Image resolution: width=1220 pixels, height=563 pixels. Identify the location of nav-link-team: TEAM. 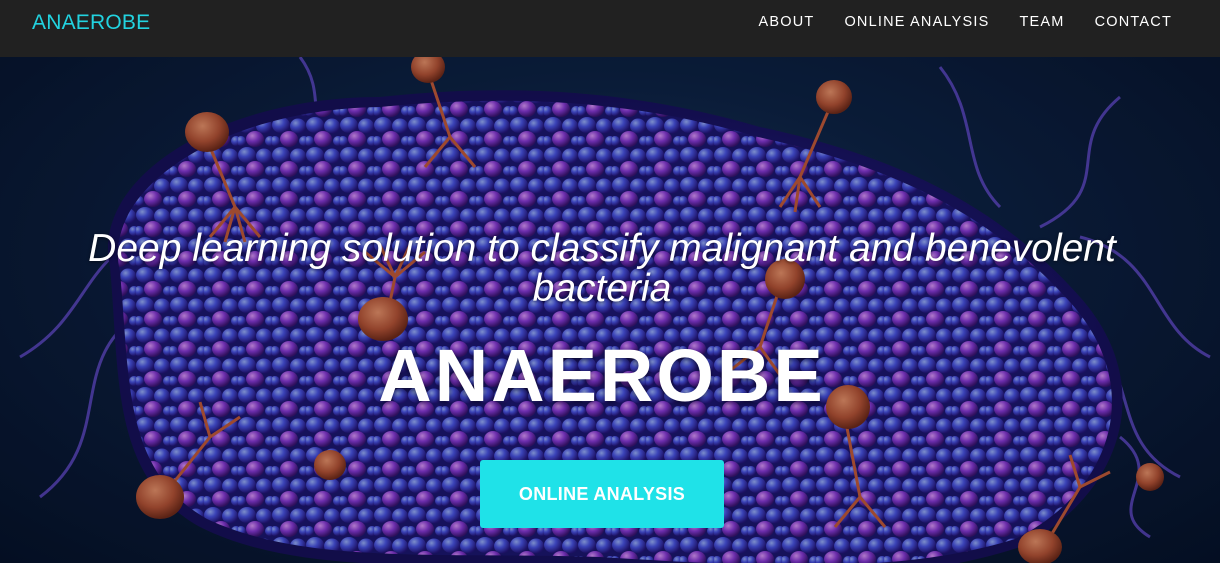
(1042, 22).